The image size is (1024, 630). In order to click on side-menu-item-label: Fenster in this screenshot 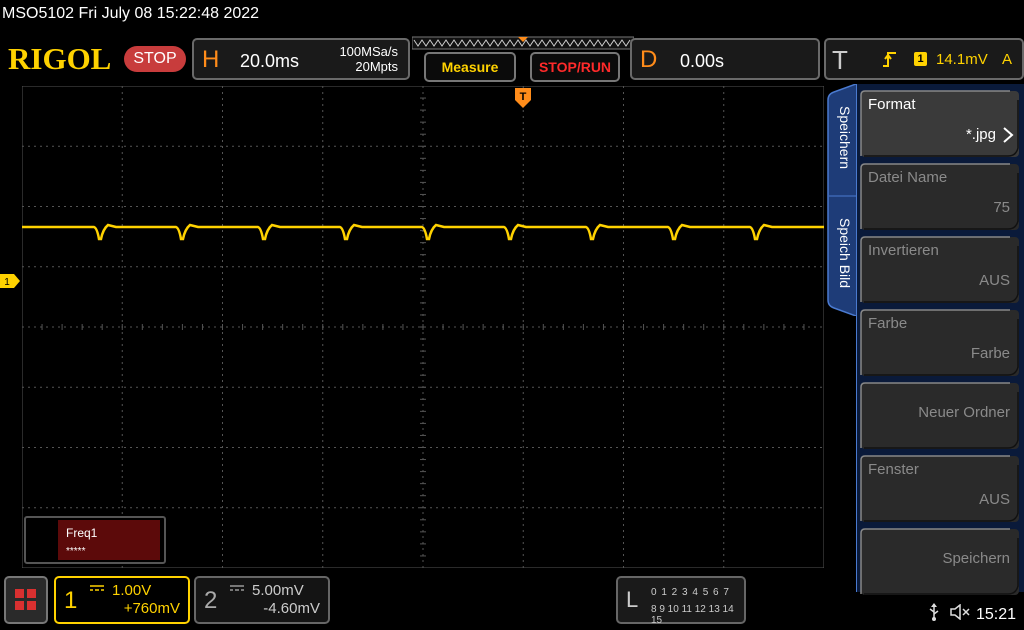, I will do `click(893, 469)`.